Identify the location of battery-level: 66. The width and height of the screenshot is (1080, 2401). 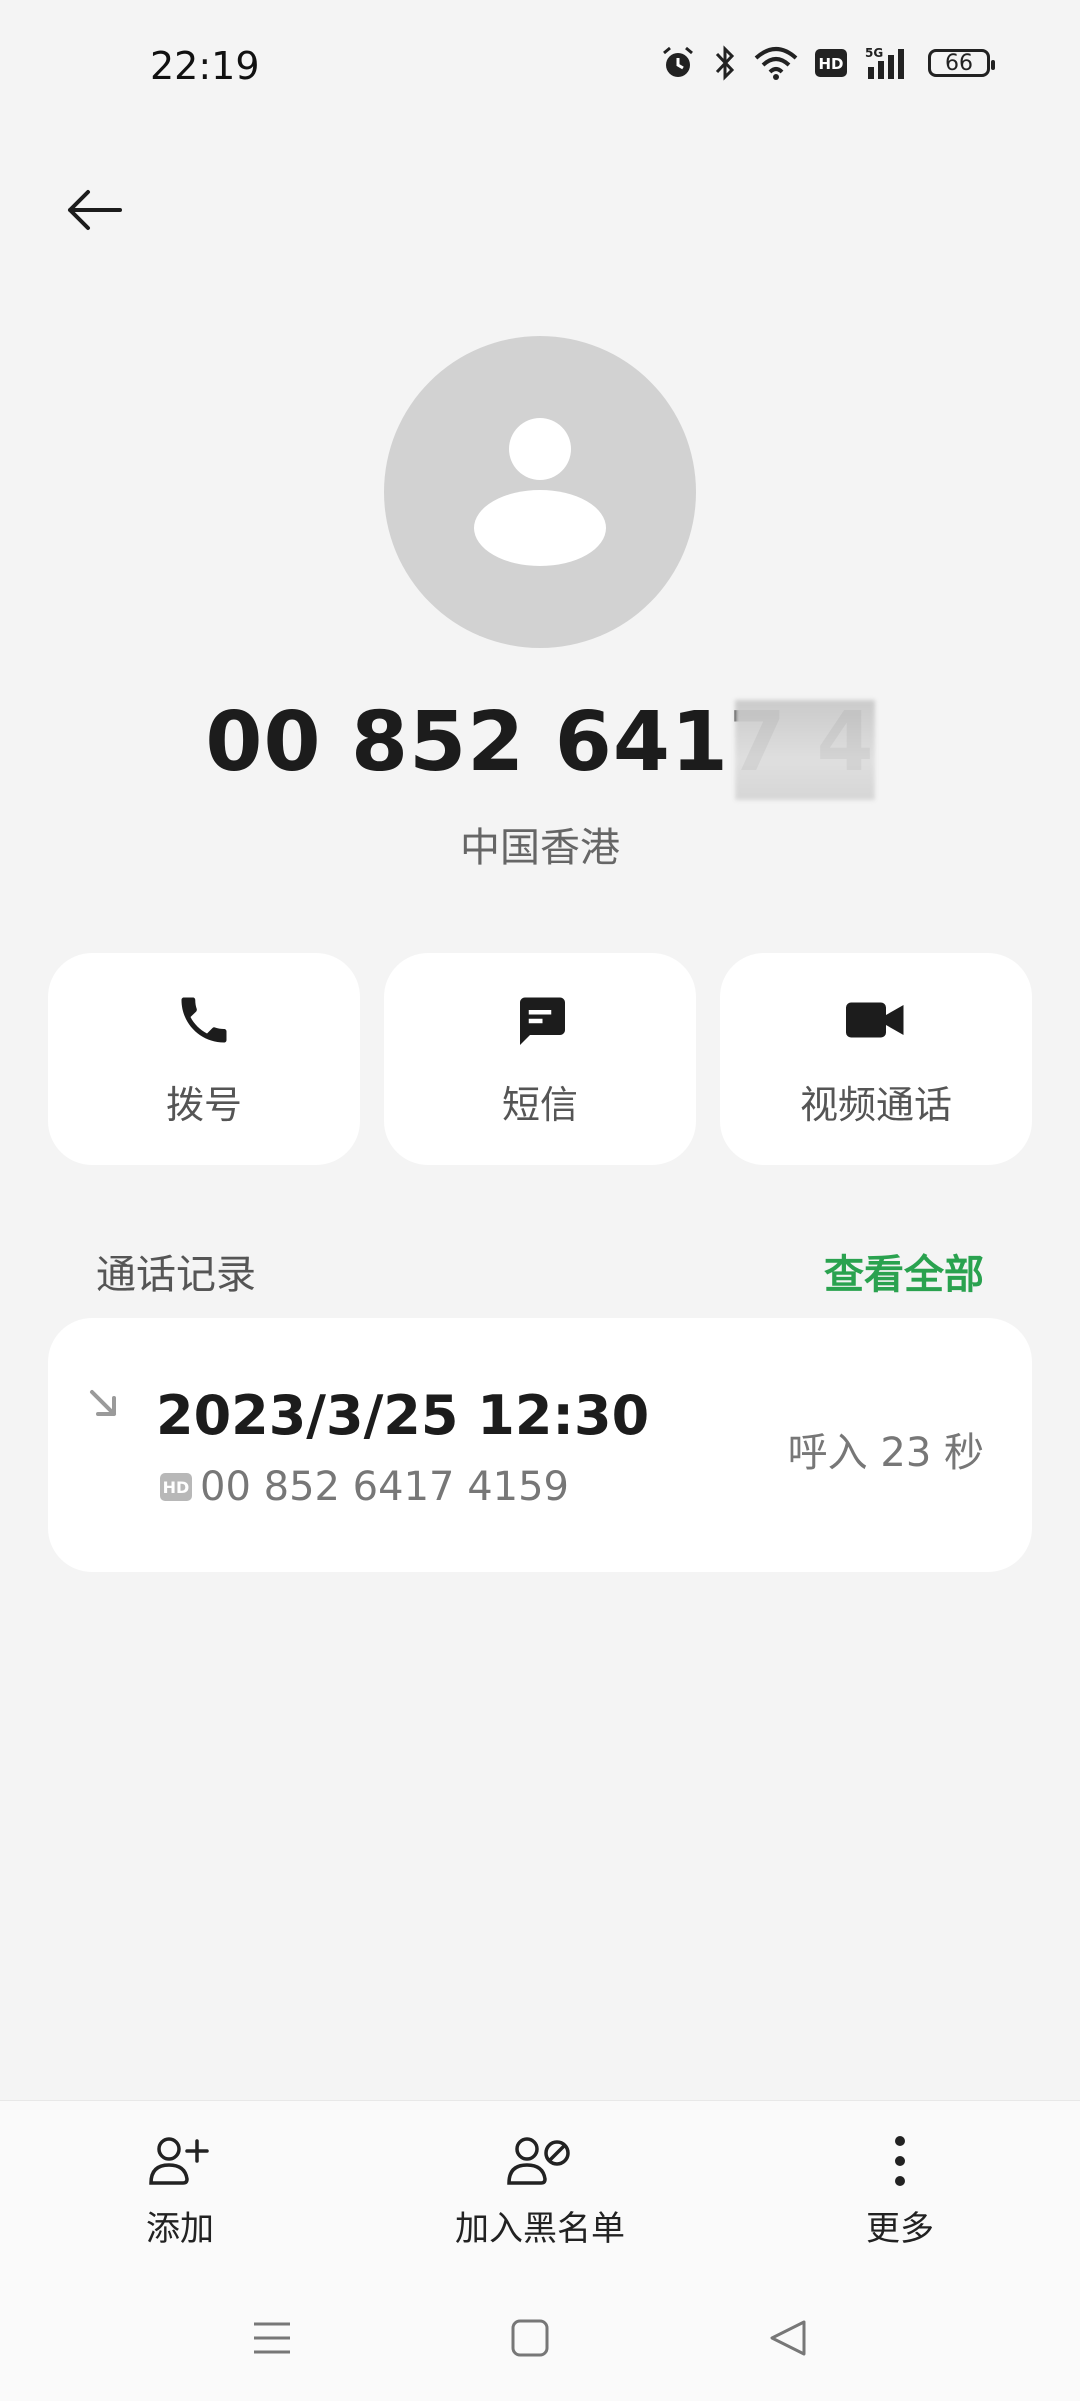
(959, 63).